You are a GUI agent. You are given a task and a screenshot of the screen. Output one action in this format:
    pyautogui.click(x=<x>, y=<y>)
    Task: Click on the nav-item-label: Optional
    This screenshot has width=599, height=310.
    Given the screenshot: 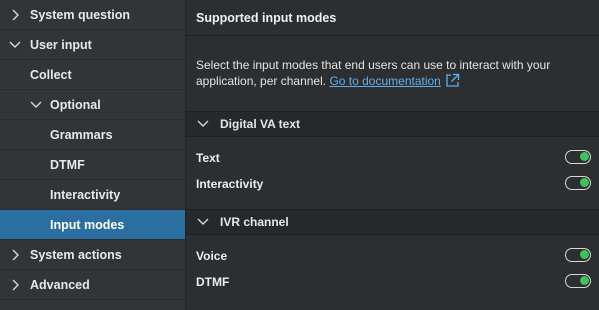 What is the action you would take?
    pyautogui.click(x=75, y=105)
    